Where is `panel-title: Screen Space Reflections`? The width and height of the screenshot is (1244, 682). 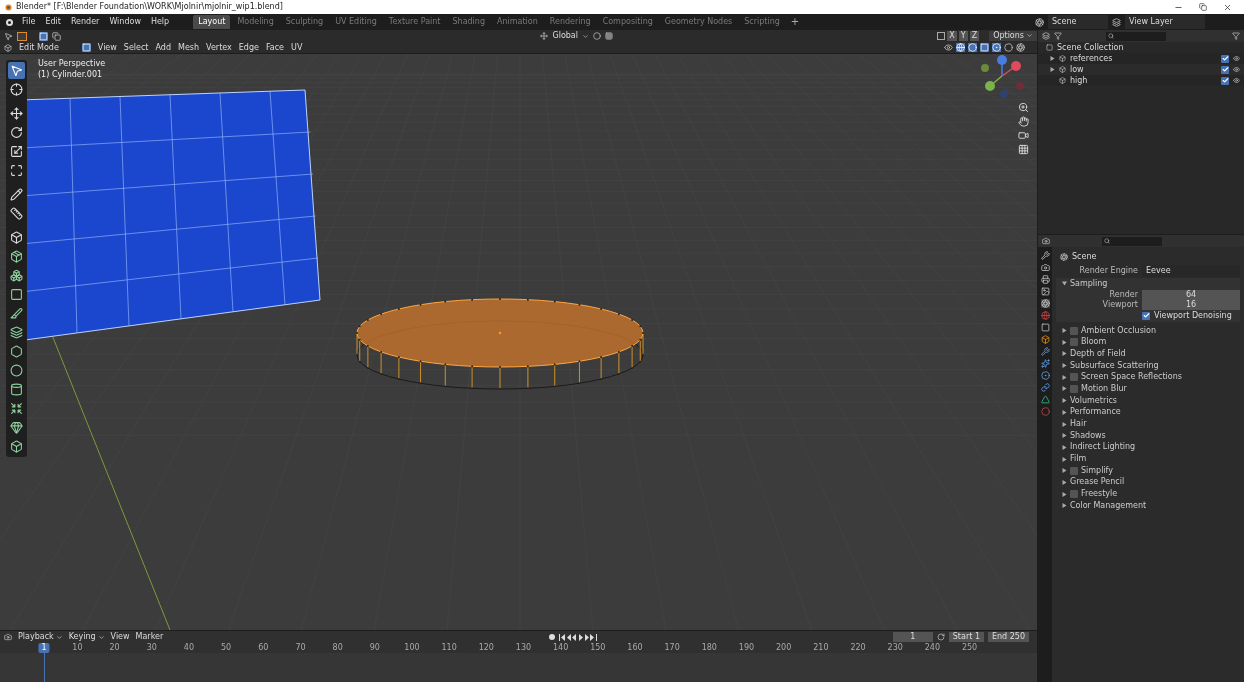 panel-title: Screen Space Reflections is located at coordinates (1131, 377).